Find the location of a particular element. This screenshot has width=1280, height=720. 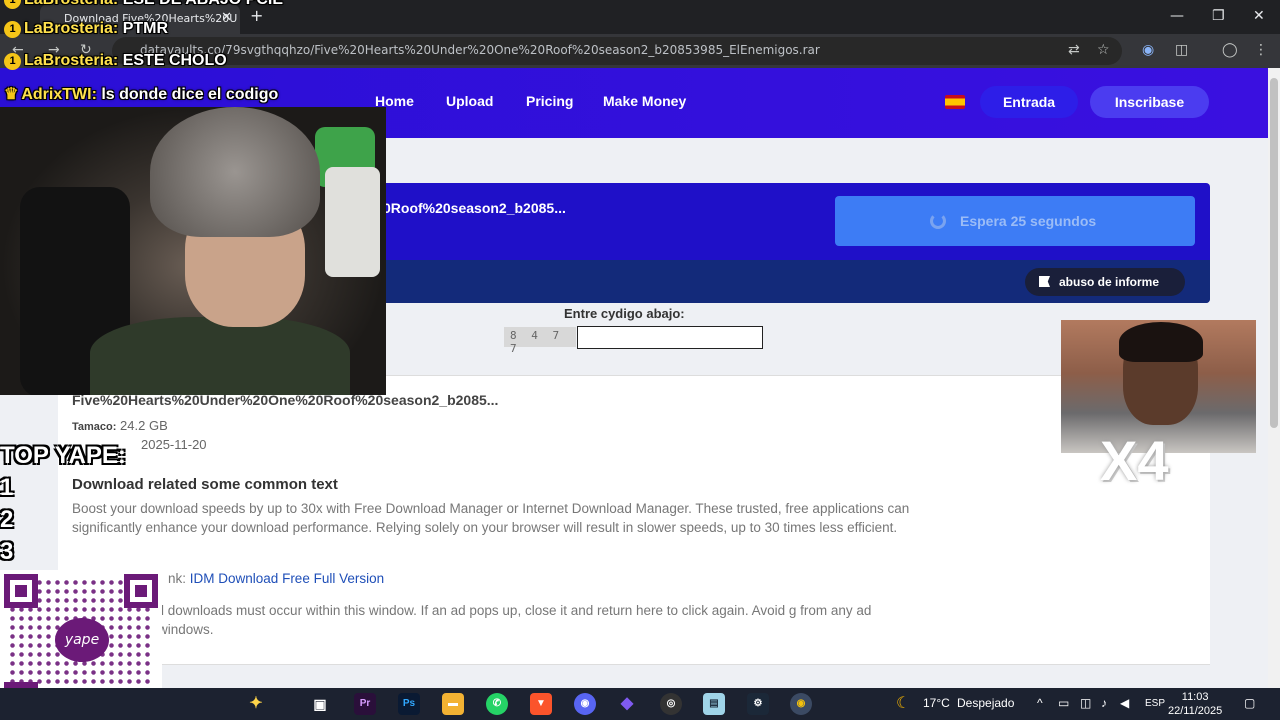

meet-icon: ◫ is located at coordinates (1085, 703).